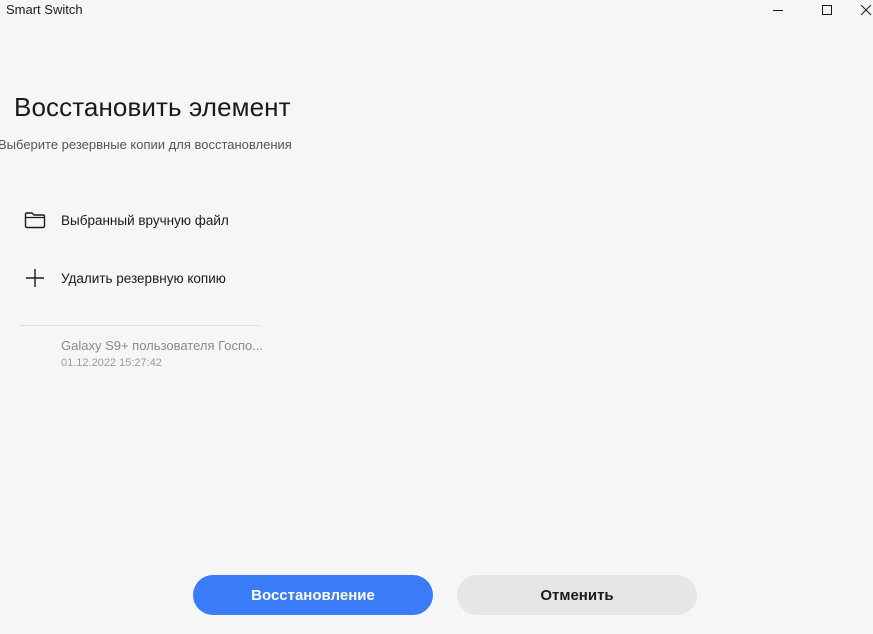  I want to click on manual-file-label: Выбранный вручную файл, so click(145, 220).